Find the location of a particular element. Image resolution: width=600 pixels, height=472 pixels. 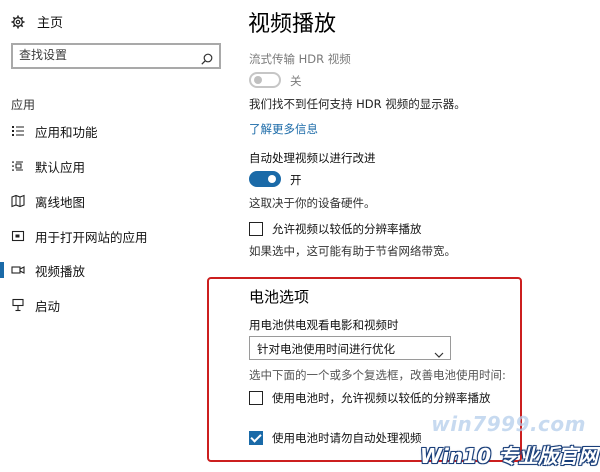

sidebar-item-label: 启动 is located at coordinates (48, 306).